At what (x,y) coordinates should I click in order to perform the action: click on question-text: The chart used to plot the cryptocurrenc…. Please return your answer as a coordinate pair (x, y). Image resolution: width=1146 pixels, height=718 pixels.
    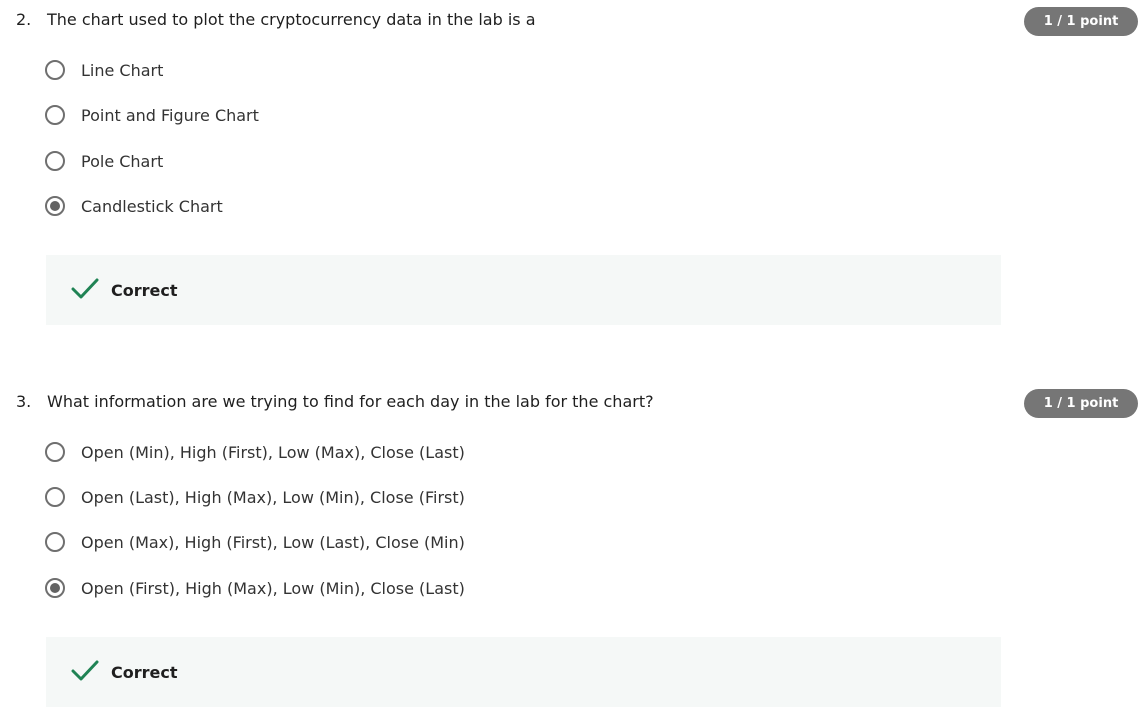
    Looking at the image, I should click on (291, 19).